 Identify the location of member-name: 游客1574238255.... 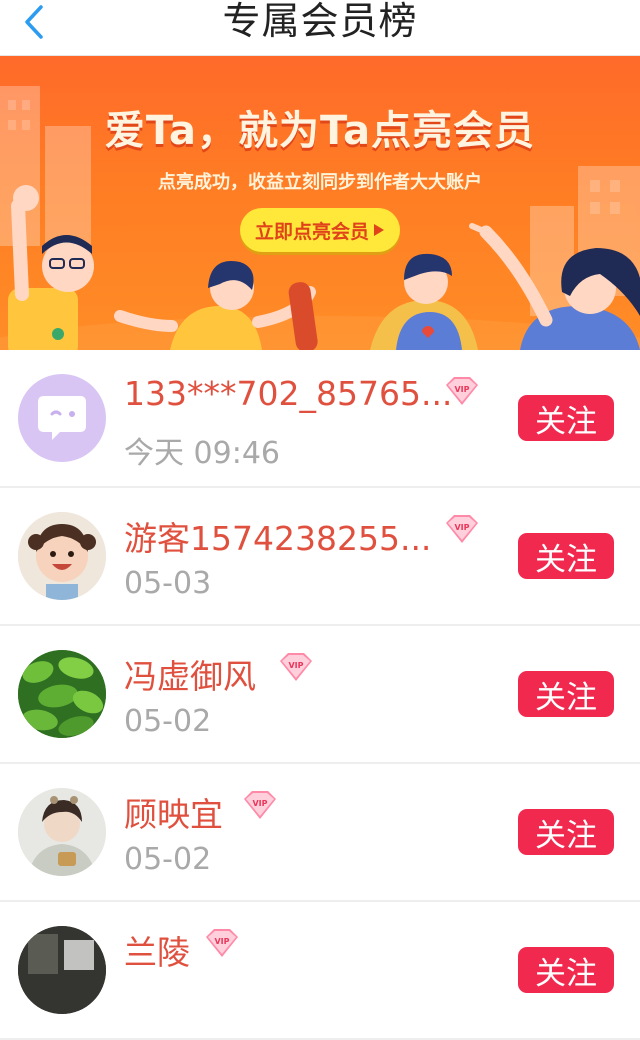
(278, 538).